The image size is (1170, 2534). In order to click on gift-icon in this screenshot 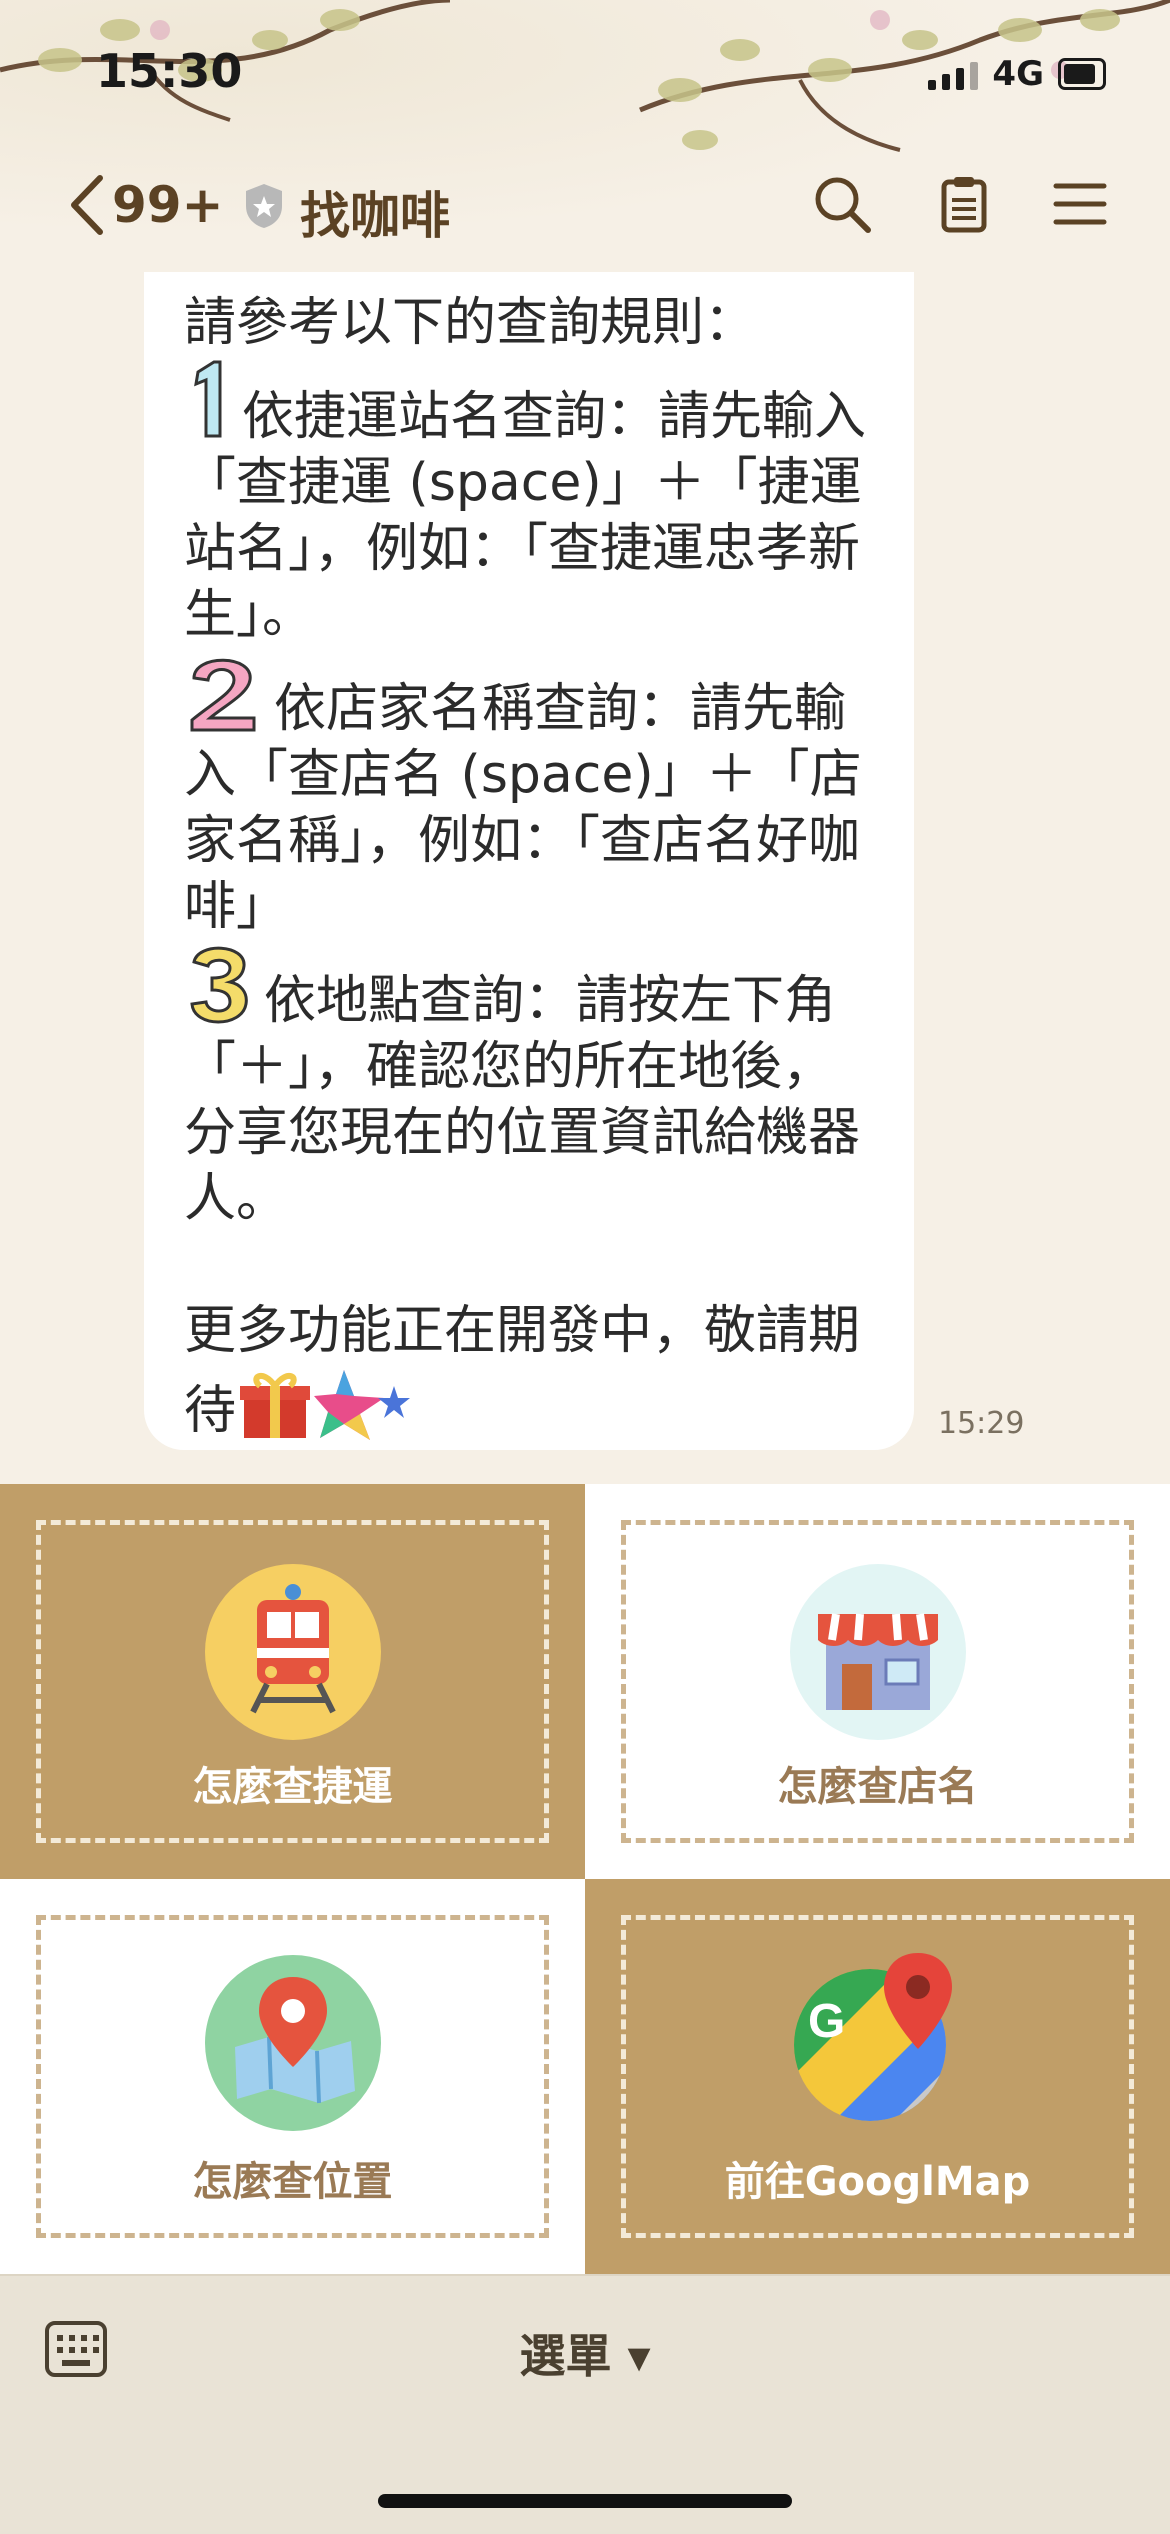, I will do `click(275, 1405)`.